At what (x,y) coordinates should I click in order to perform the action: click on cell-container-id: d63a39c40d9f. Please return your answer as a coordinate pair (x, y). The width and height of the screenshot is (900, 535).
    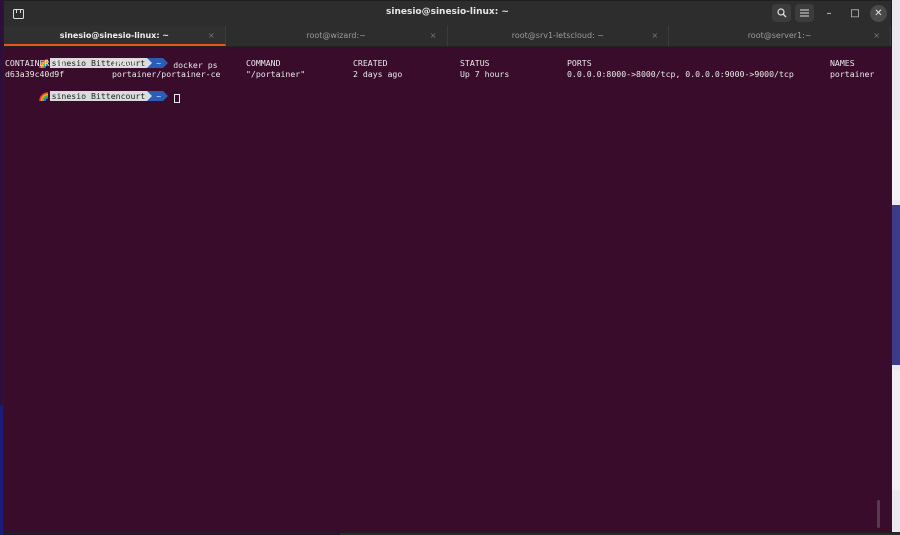
    Looking at the image, I should click on (35, 74).